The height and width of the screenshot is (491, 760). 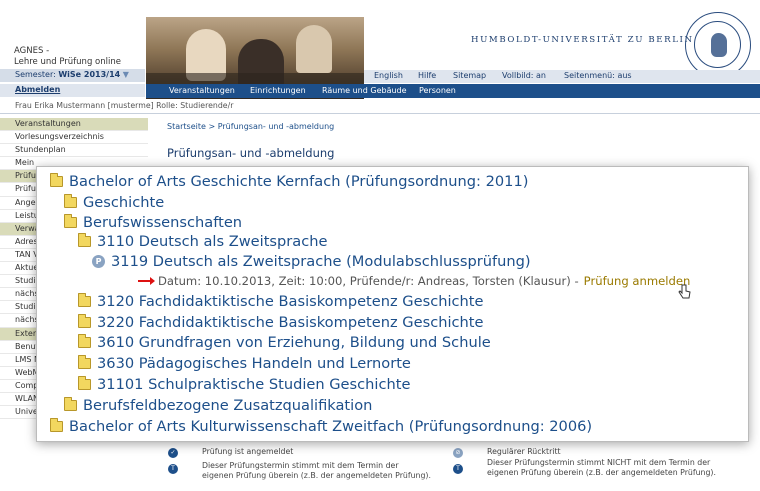 What do you see at coordinates (212, 241) in the screenshot?
I see `tree-node-label: 3110 Deutsch als Zweitsprache` at bounding box center [212, 241].